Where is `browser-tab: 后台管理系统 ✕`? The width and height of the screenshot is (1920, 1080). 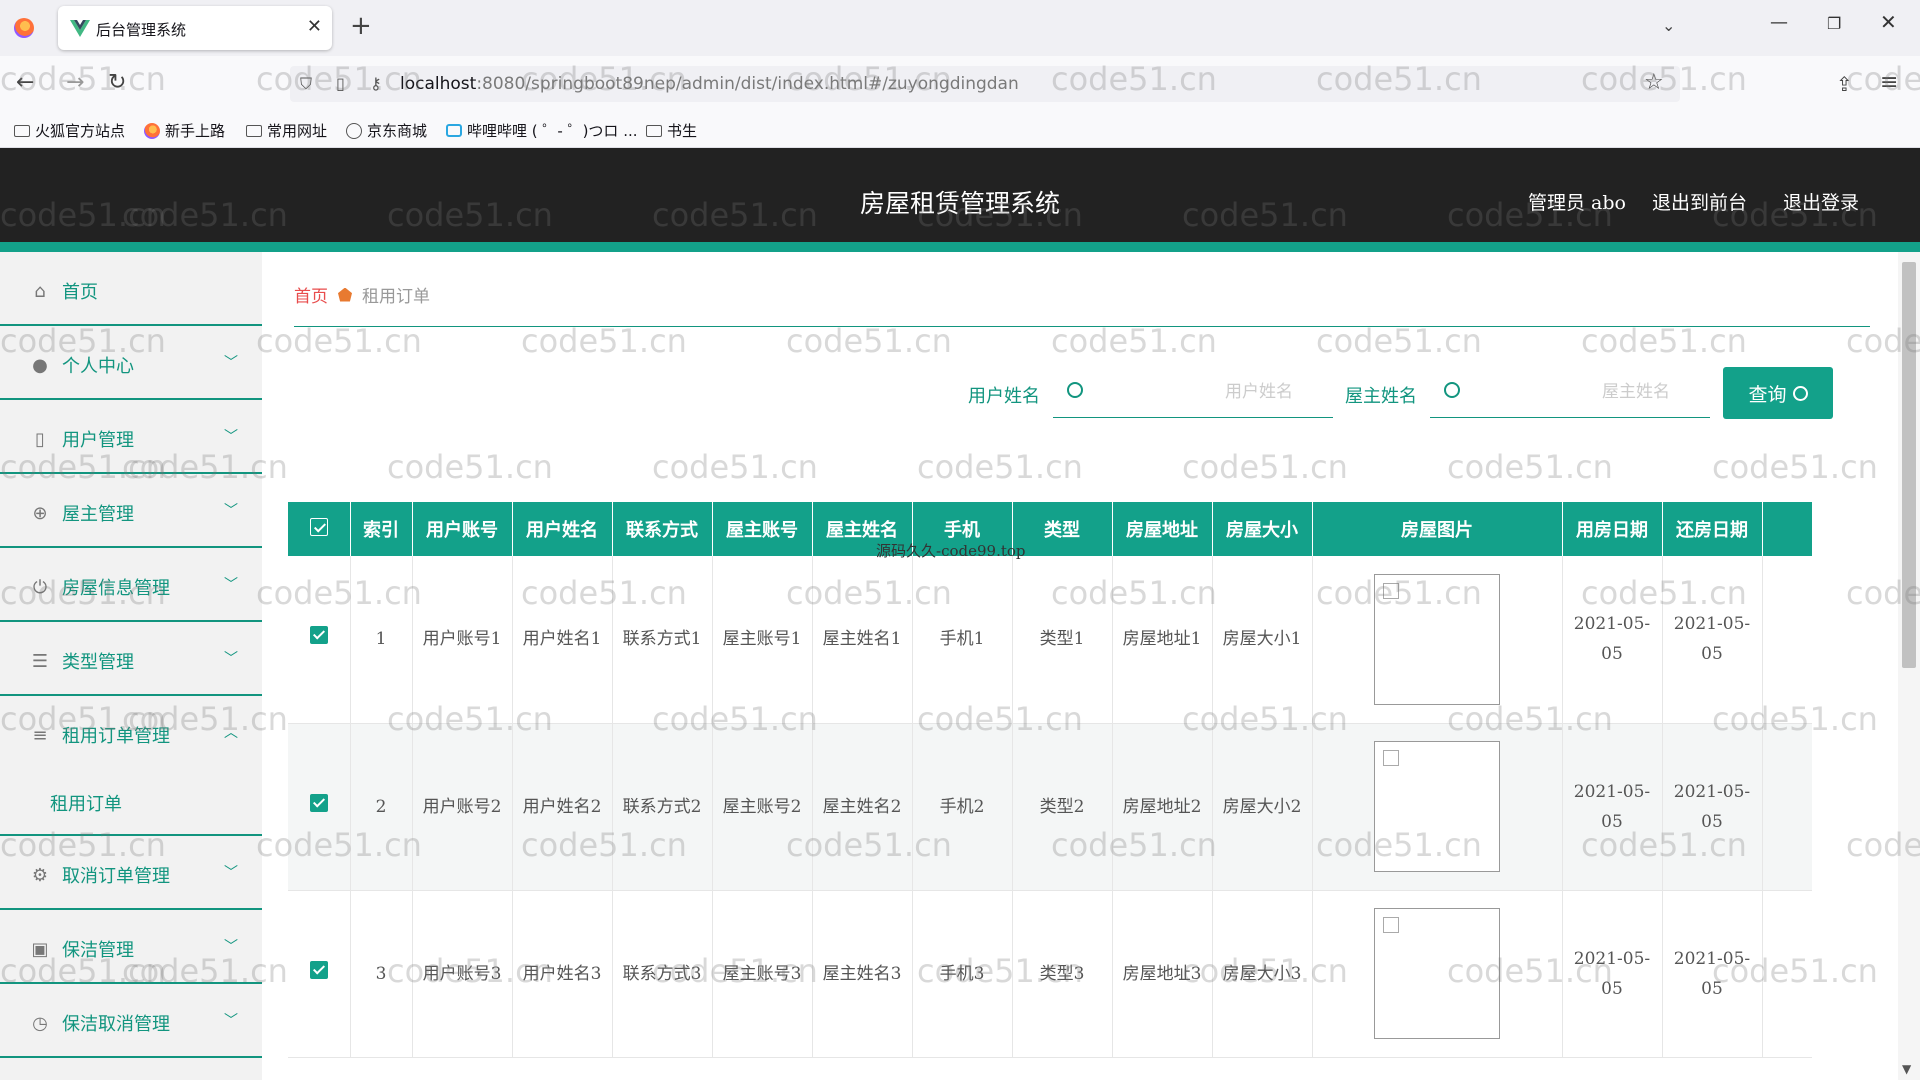 browser-tab: 后台管理系统 ✕ is located at coordinates (195, 28).